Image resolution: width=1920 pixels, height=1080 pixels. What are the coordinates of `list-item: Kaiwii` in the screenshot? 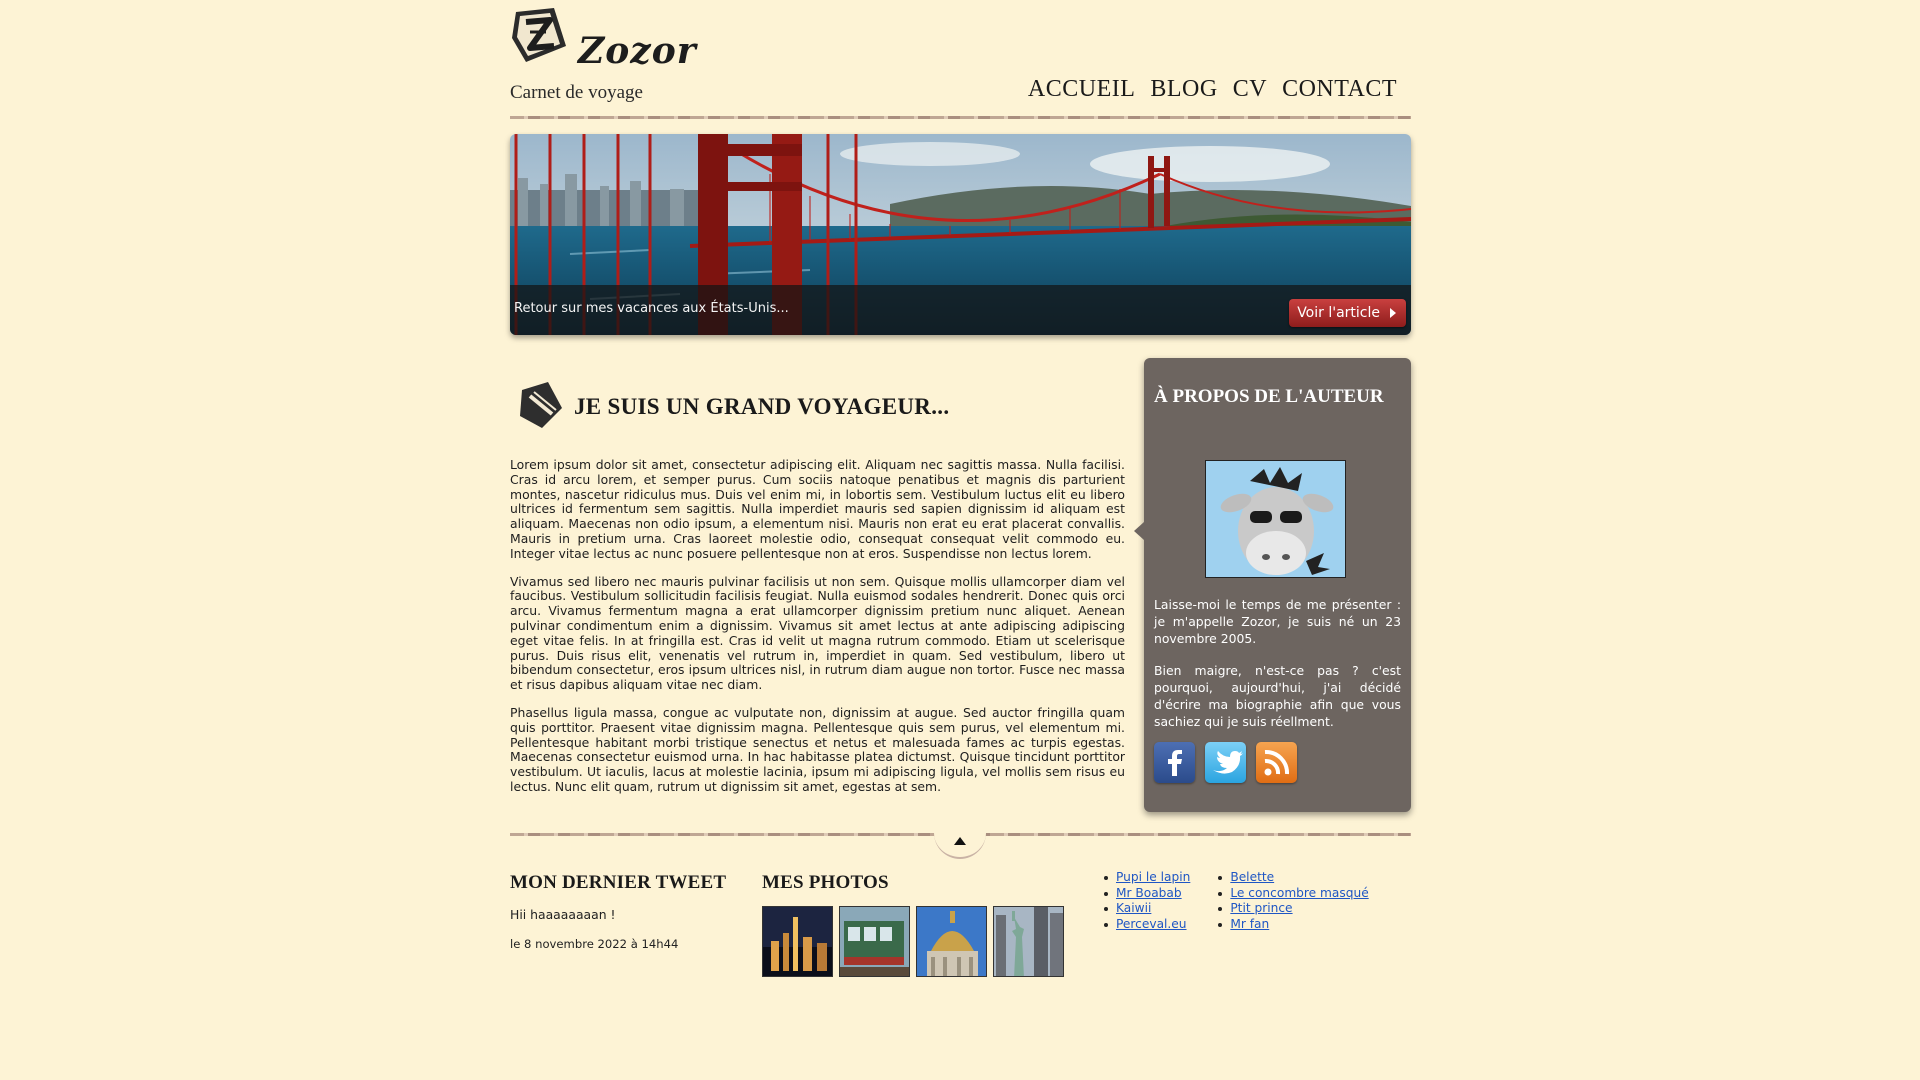 It's located at (1147, 909).